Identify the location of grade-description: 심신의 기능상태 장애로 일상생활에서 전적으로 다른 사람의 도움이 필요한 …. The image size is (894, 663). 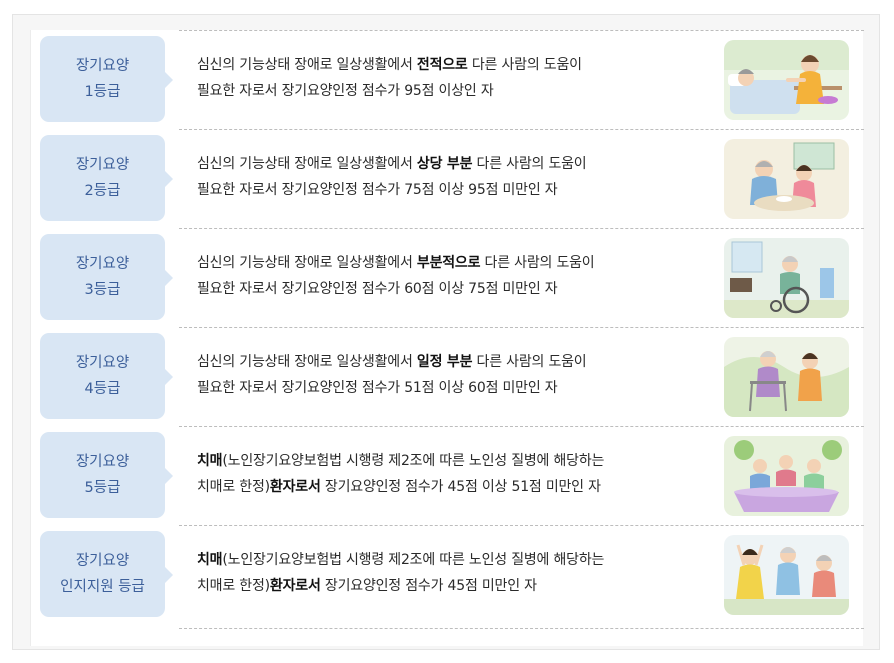
(452, 78).